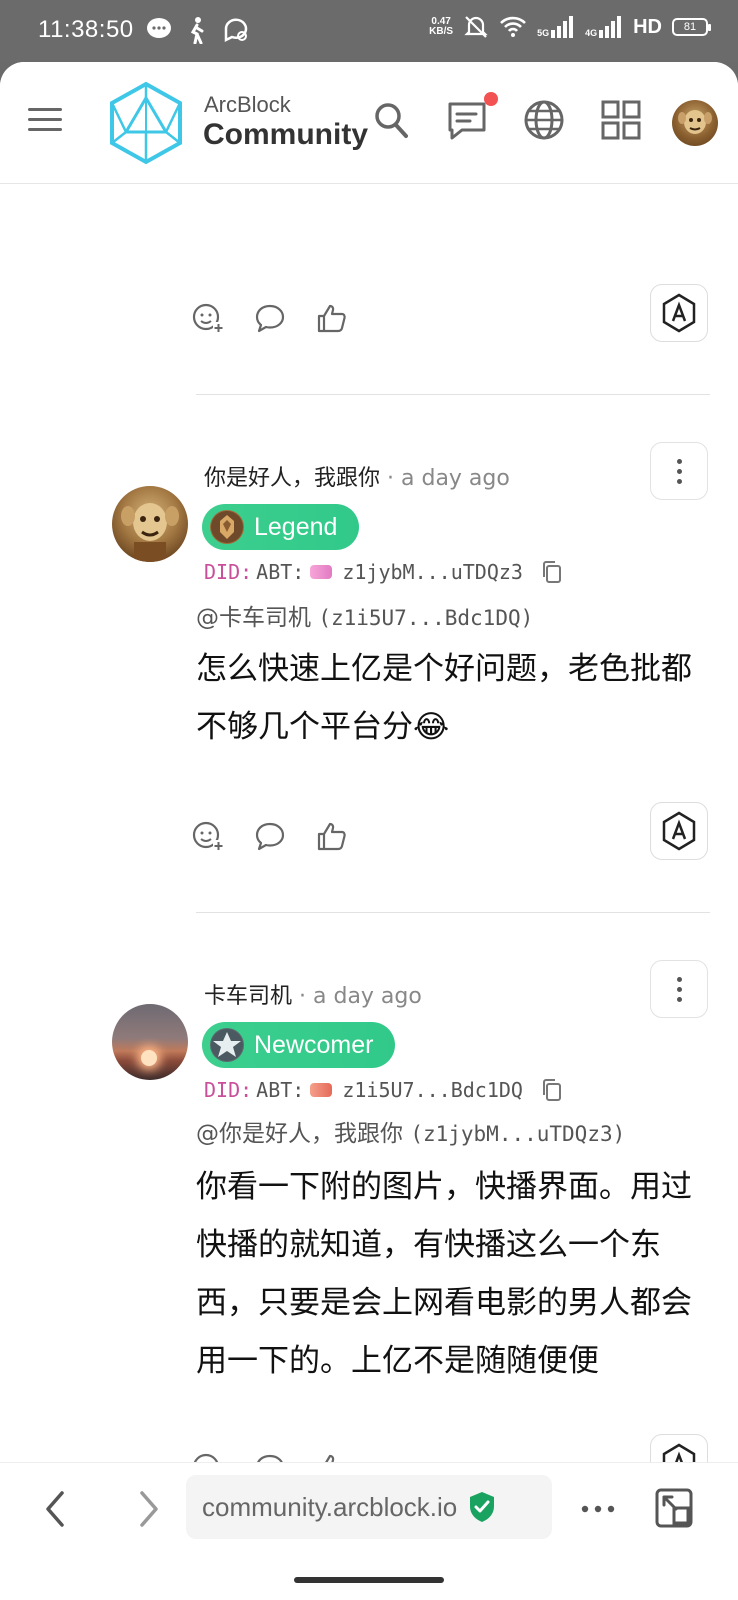 The width and height of the screenshot is (738, 1600). I want to click on address-bar: community.arcblock.io, so click(369, 1507).